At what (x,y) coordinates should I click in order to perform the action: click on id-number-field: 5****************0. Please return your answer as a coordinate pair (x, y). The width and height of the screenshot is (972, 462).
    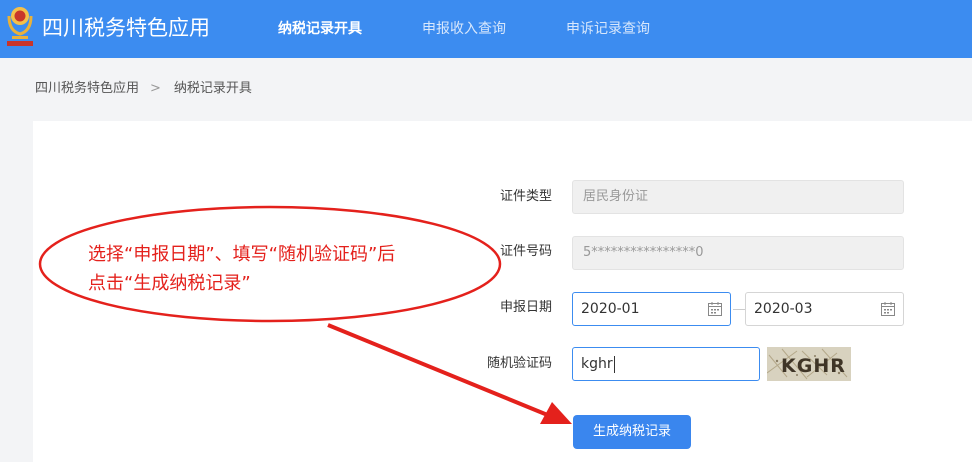
    Looking at the image, I should click on (738, 253).